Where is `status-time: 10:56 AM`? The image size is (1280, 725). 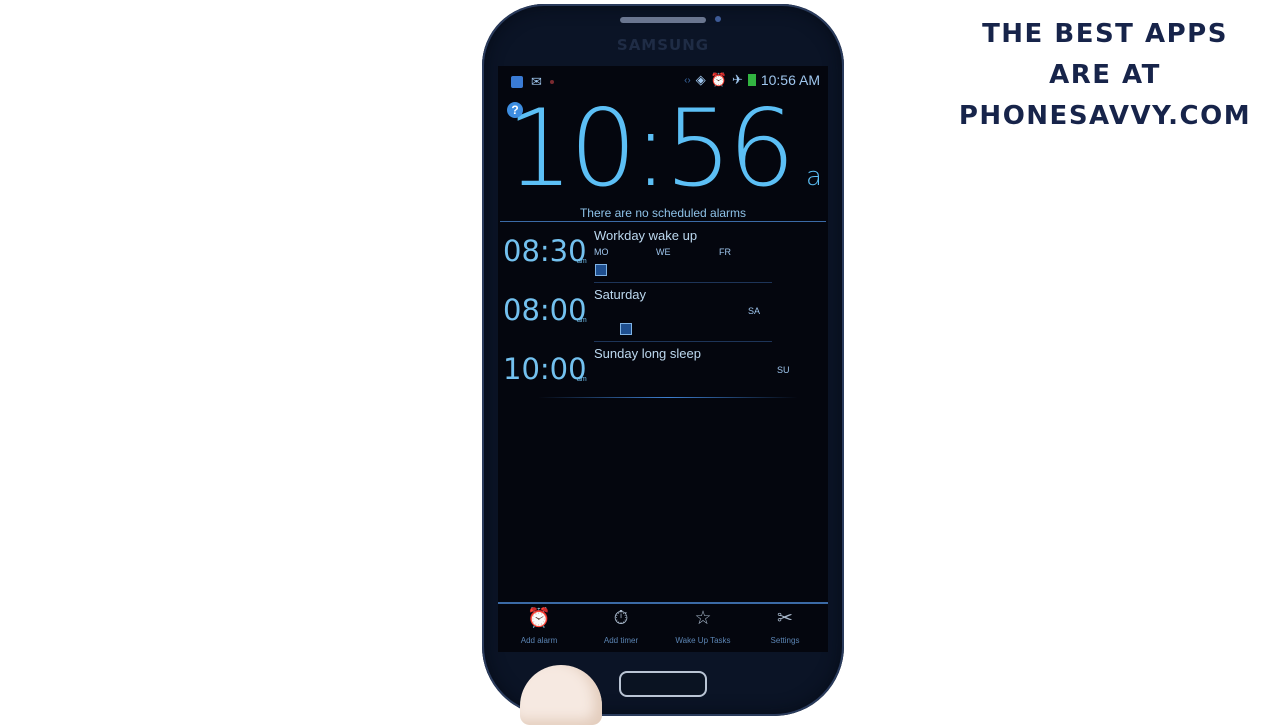
status-time: 10:56 AM is located at coordinates (790, 80).